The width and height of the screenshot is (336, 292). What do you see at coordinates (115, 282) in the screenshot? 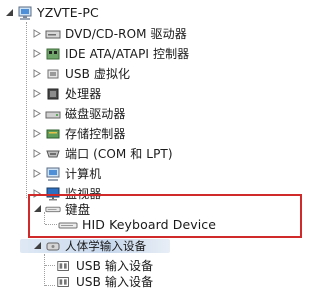
I see `device-label: USB 输入设备` at bounding box center [115, 282].